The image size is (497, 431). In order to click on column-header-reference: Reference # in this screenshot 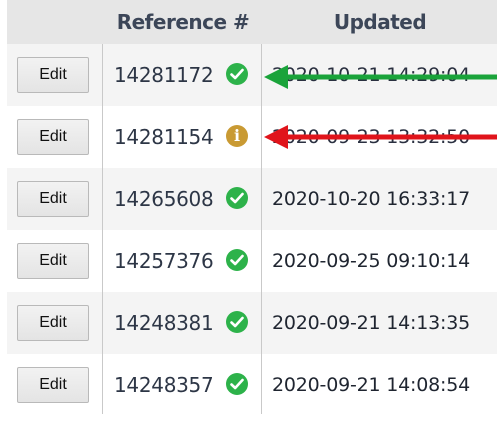, I will do `click(183, 22)`.